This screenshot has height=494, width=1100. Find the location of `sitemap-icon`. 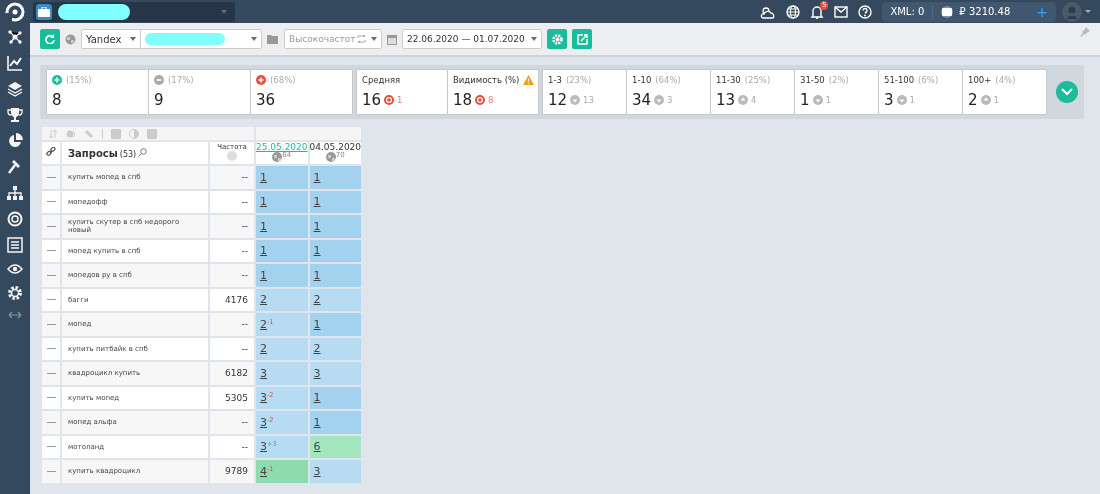

sitemap-icon is located at coordinates (15, 193).